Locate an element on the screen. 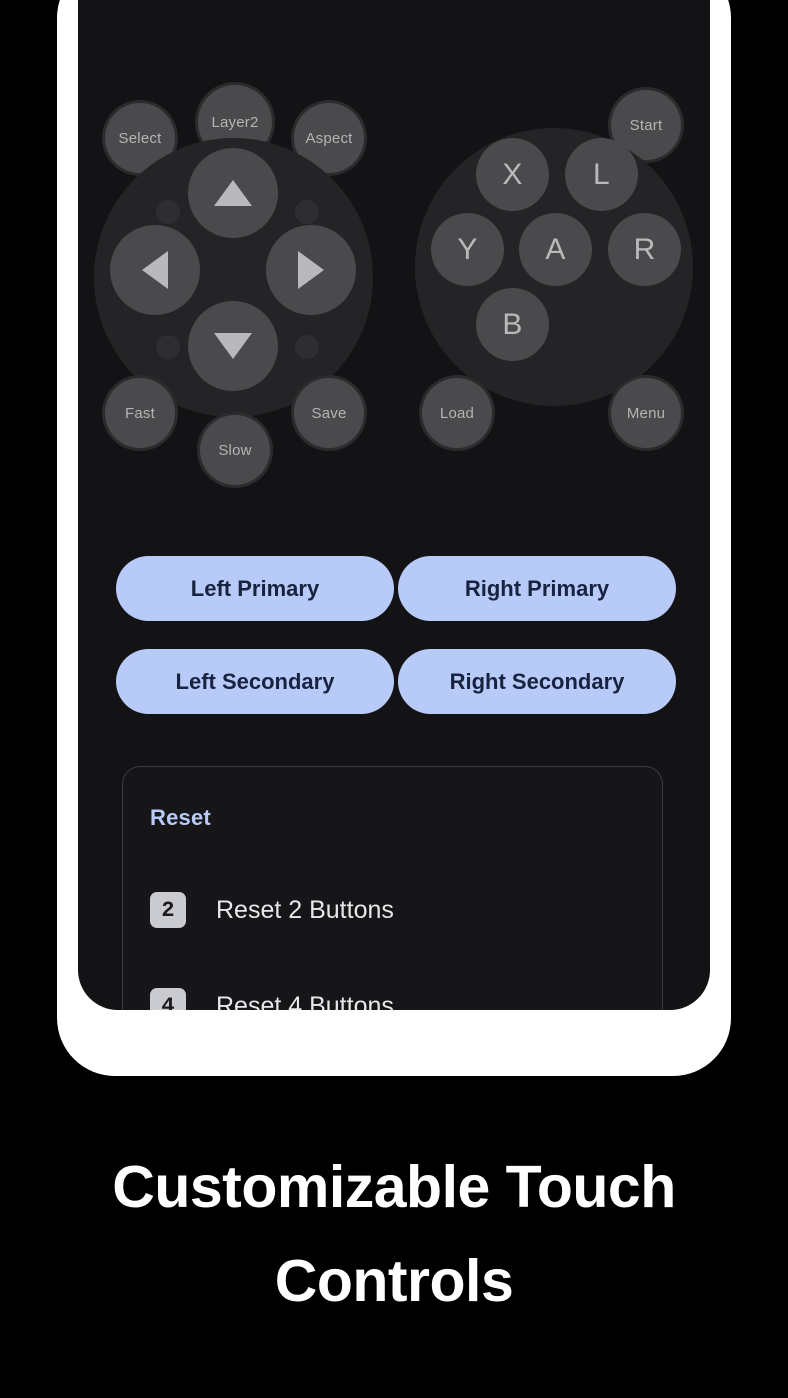 The image size is (788, 1398). slow-button-label: Slow is located at coordinates (235, 450).